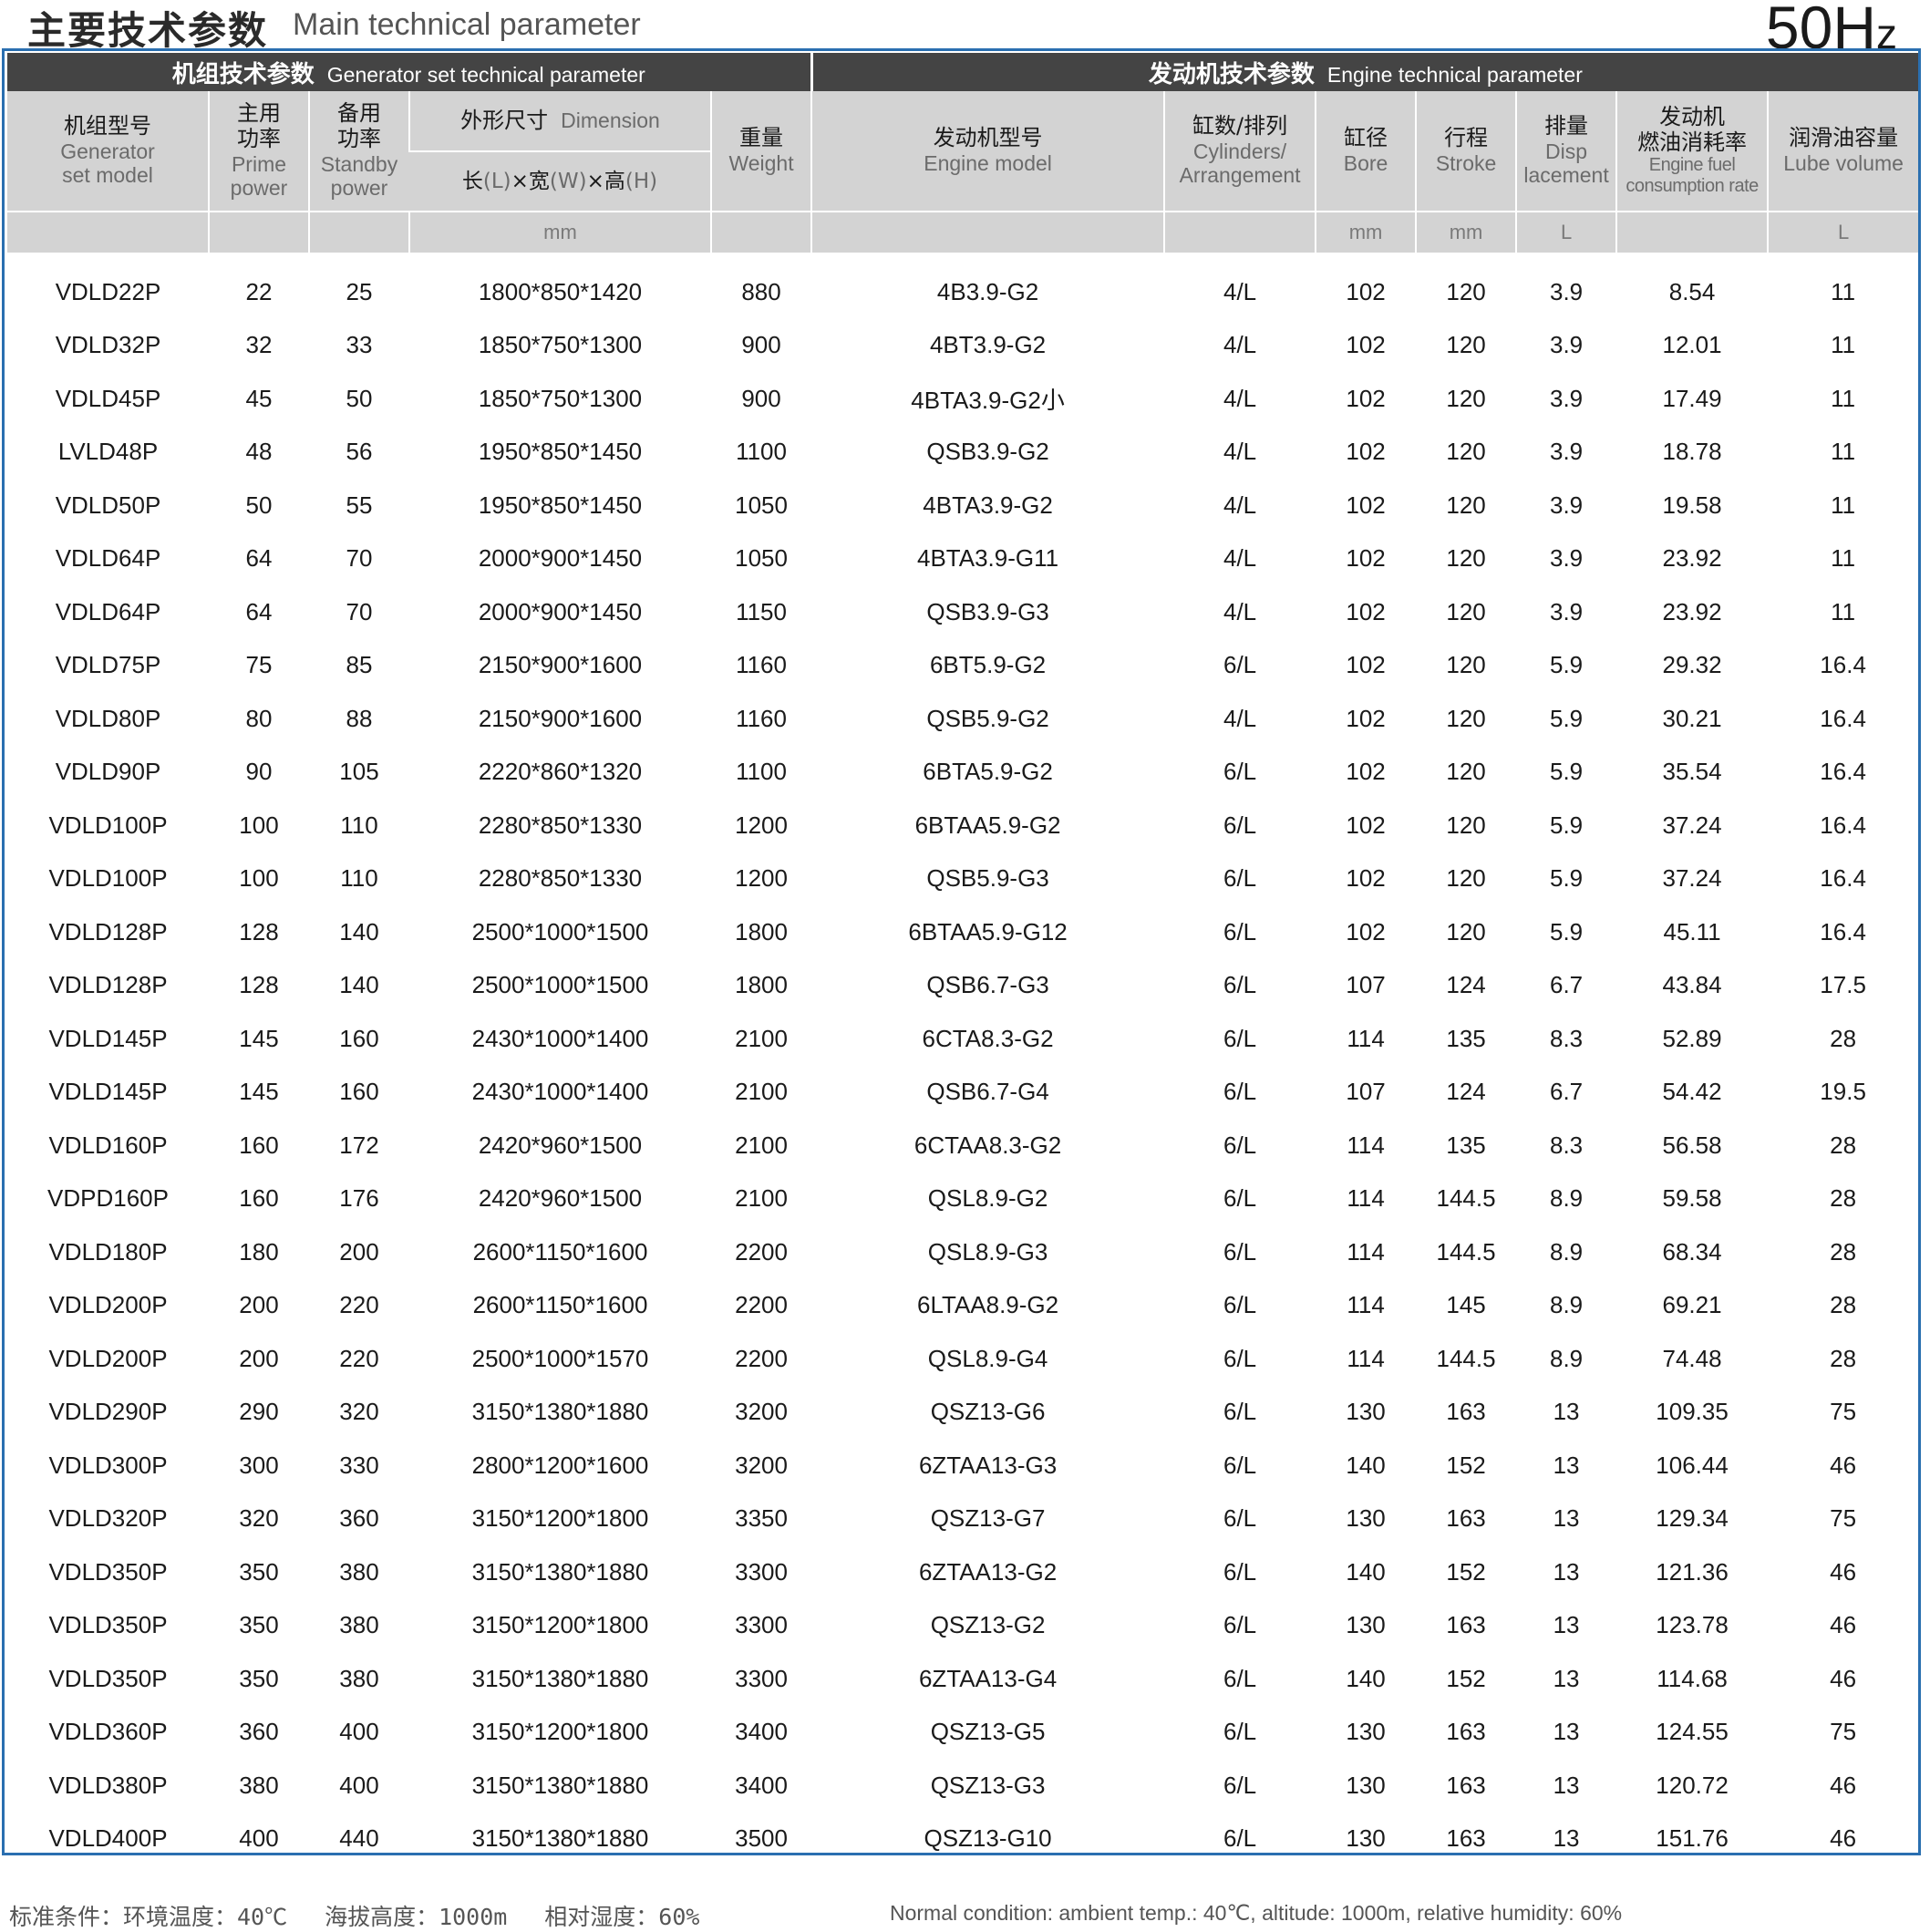  I want to click on cell-engine-model: 4BTA3.9-G2小, so click(988, 400).